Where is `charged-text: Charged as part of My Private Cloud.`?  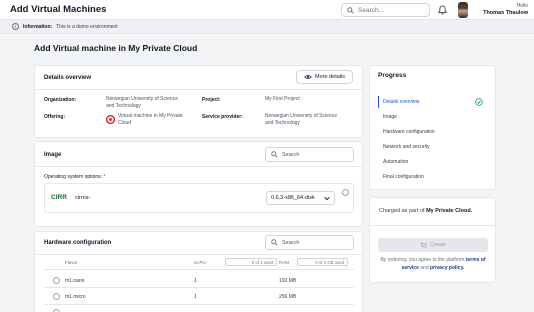
charged-text: Charged as part of My Private Cloud. is located at coordinates (425, 211).